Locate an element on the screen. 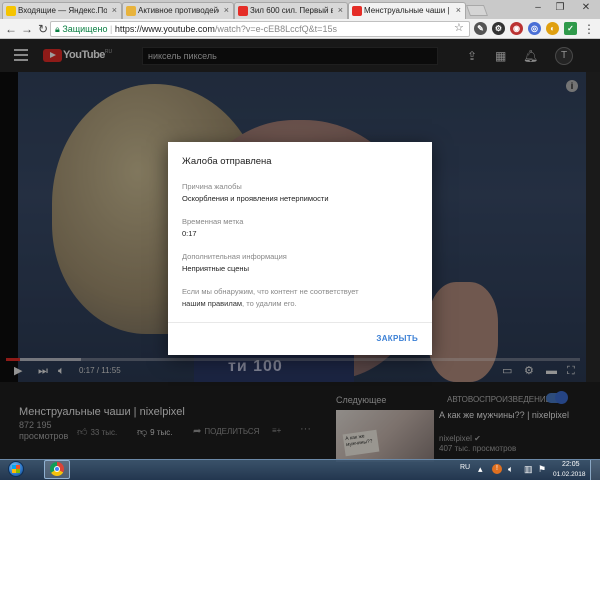 This screenshot has width=600, height=600. browser-tab-yandex-mail: Входящие — Яндекс.По × is located at coordinates (62, 10).